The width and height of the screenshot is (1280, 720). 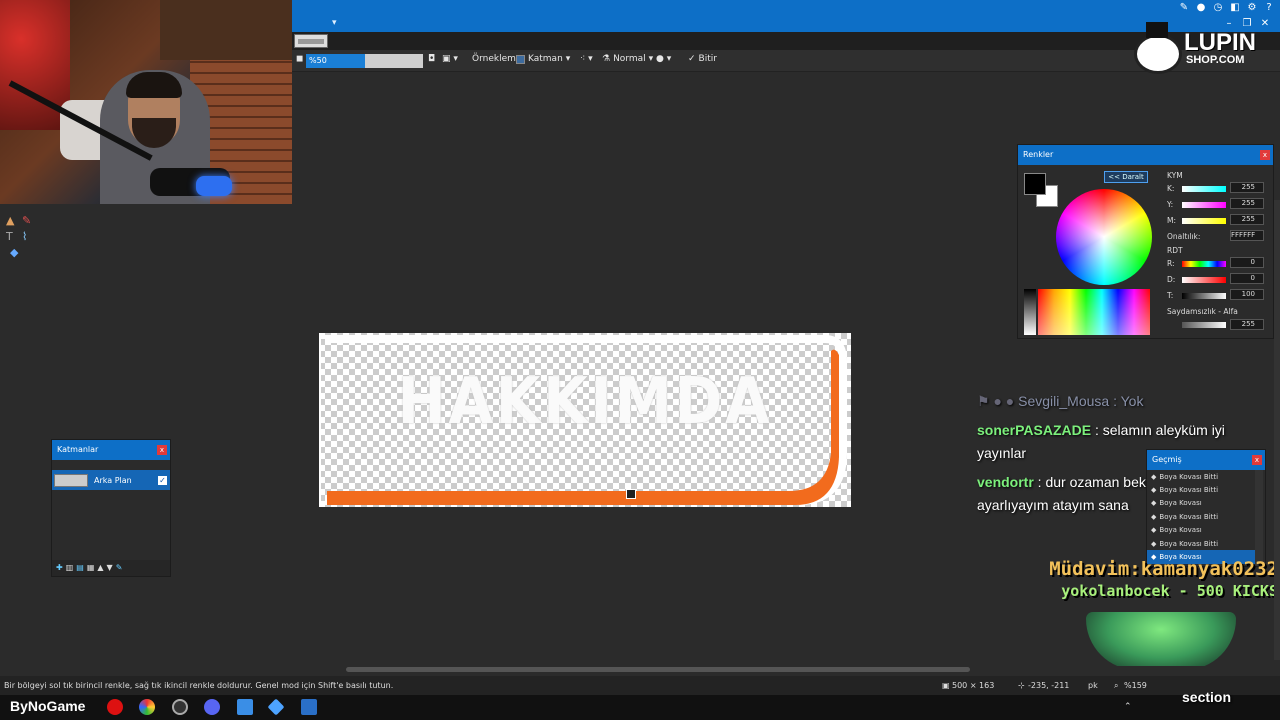 I want to click on alpha-blend-dropdown: ● ▾, so click(x=663, y=59).